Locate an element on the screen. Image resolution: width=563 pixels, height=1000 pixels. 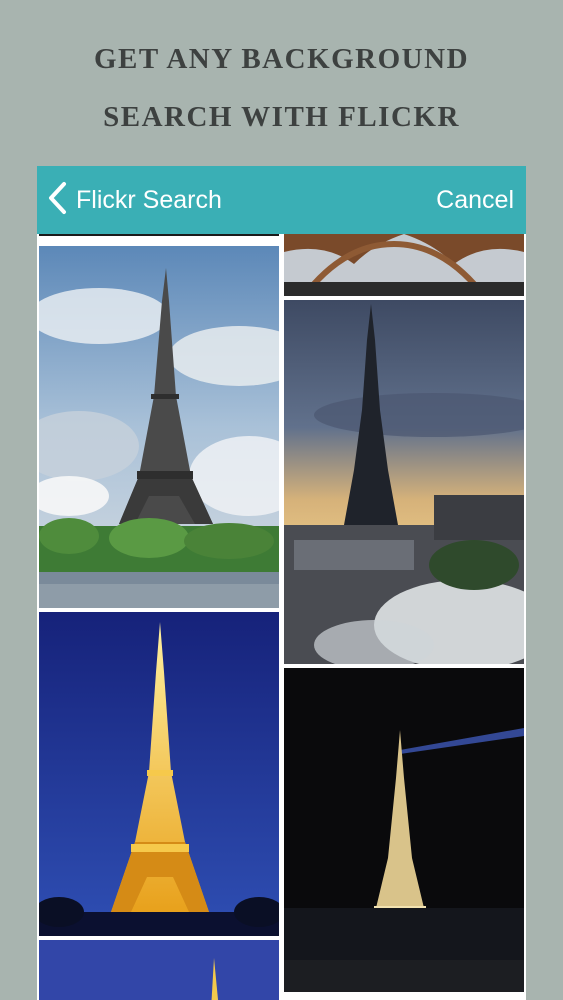
cancel-button: Cancel is located at coordinates (475, 200).